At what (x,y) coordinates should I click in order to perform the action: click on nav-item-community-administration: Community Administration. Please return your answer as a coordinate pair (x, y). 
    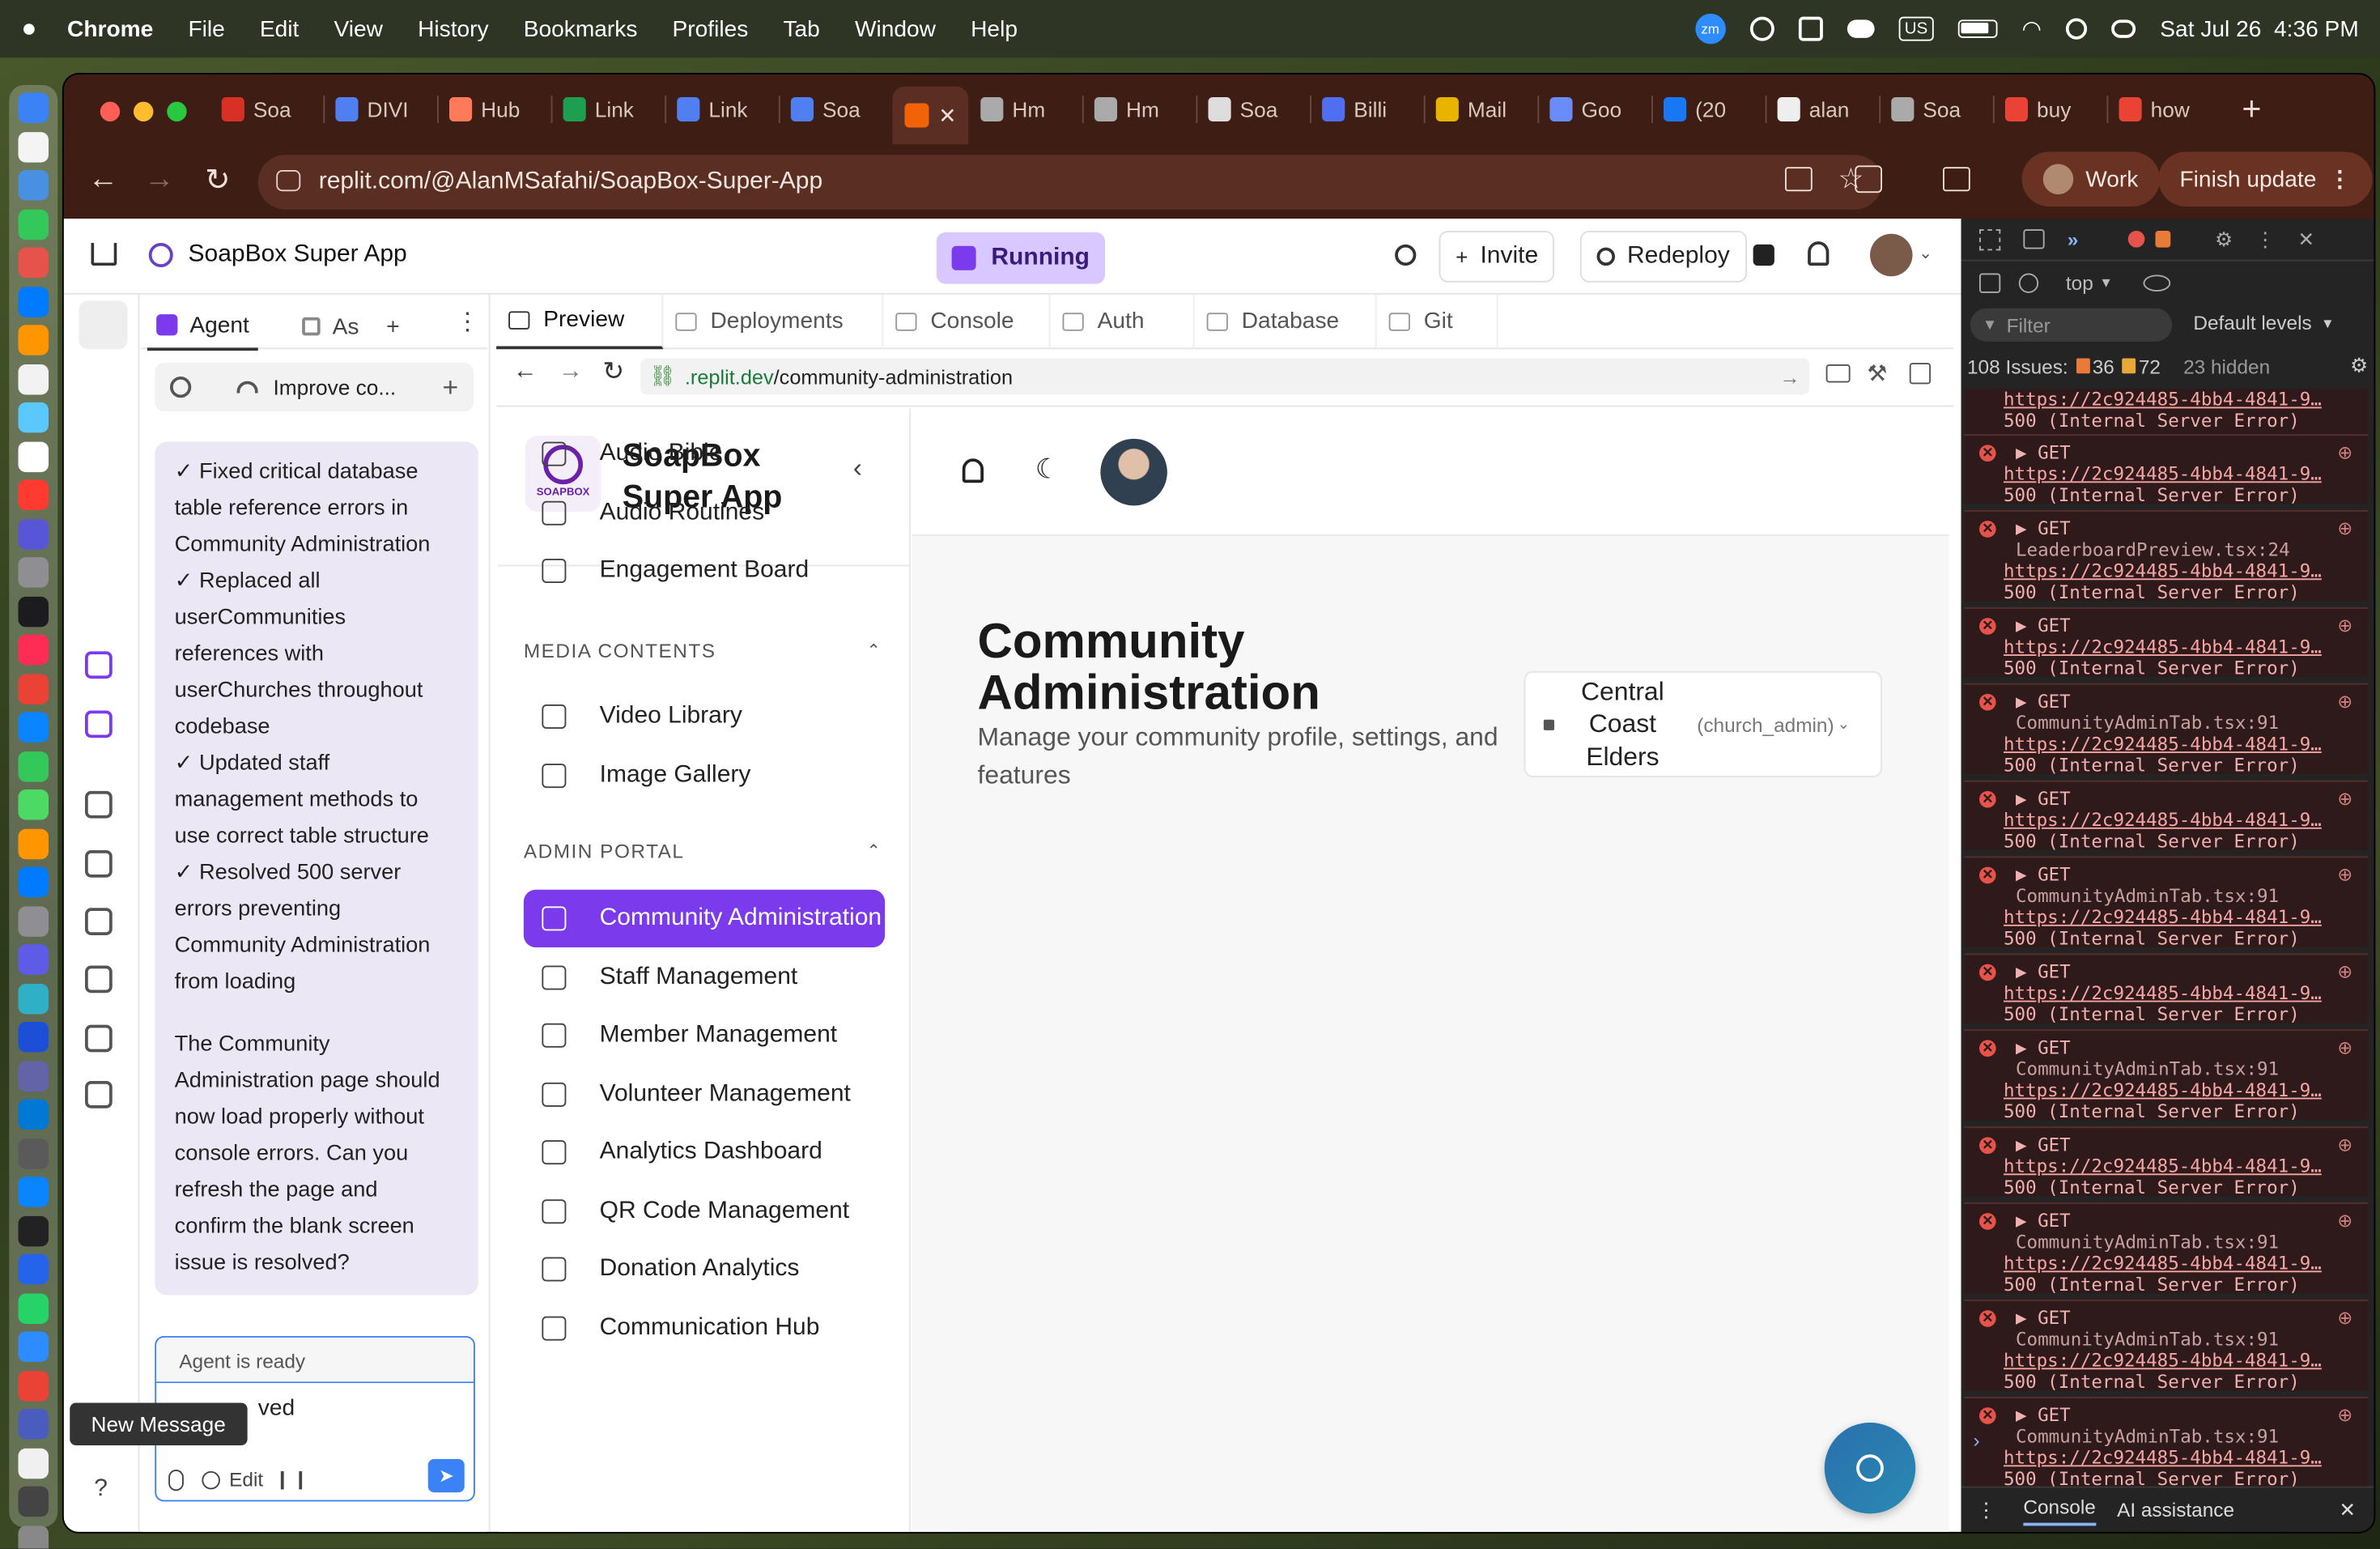
    Looking at the image, I should click on (704, 918).